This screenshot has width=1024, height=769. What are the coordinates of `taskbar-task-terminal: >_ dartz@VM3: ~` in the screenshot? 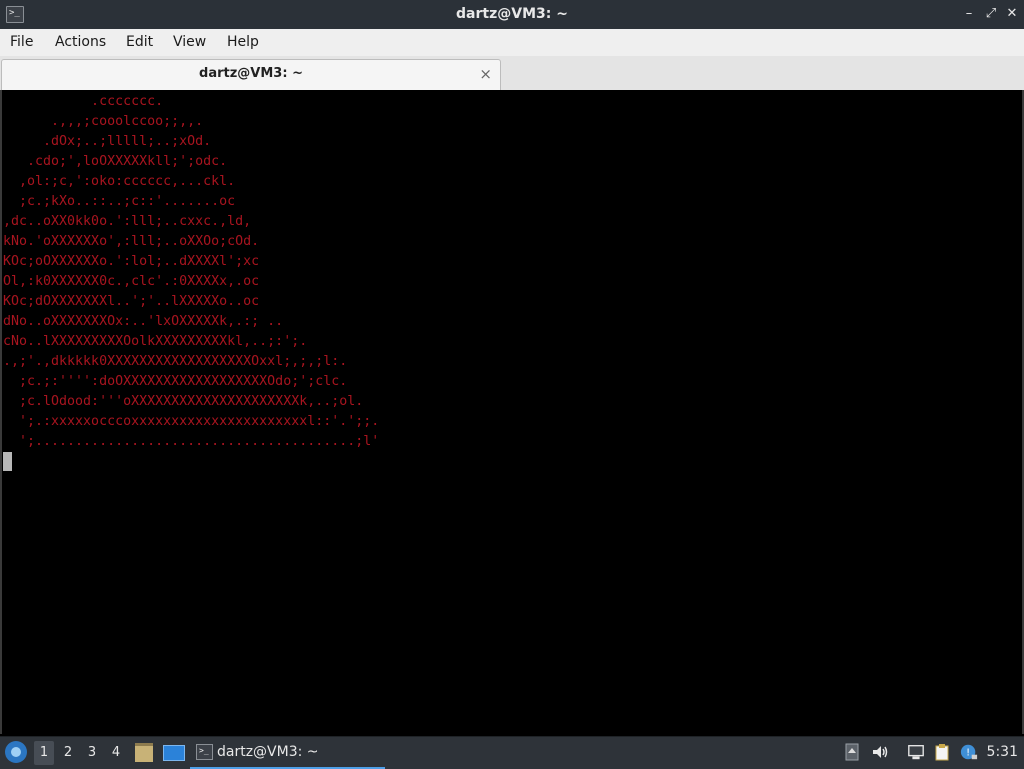 It's located at (287, 754).